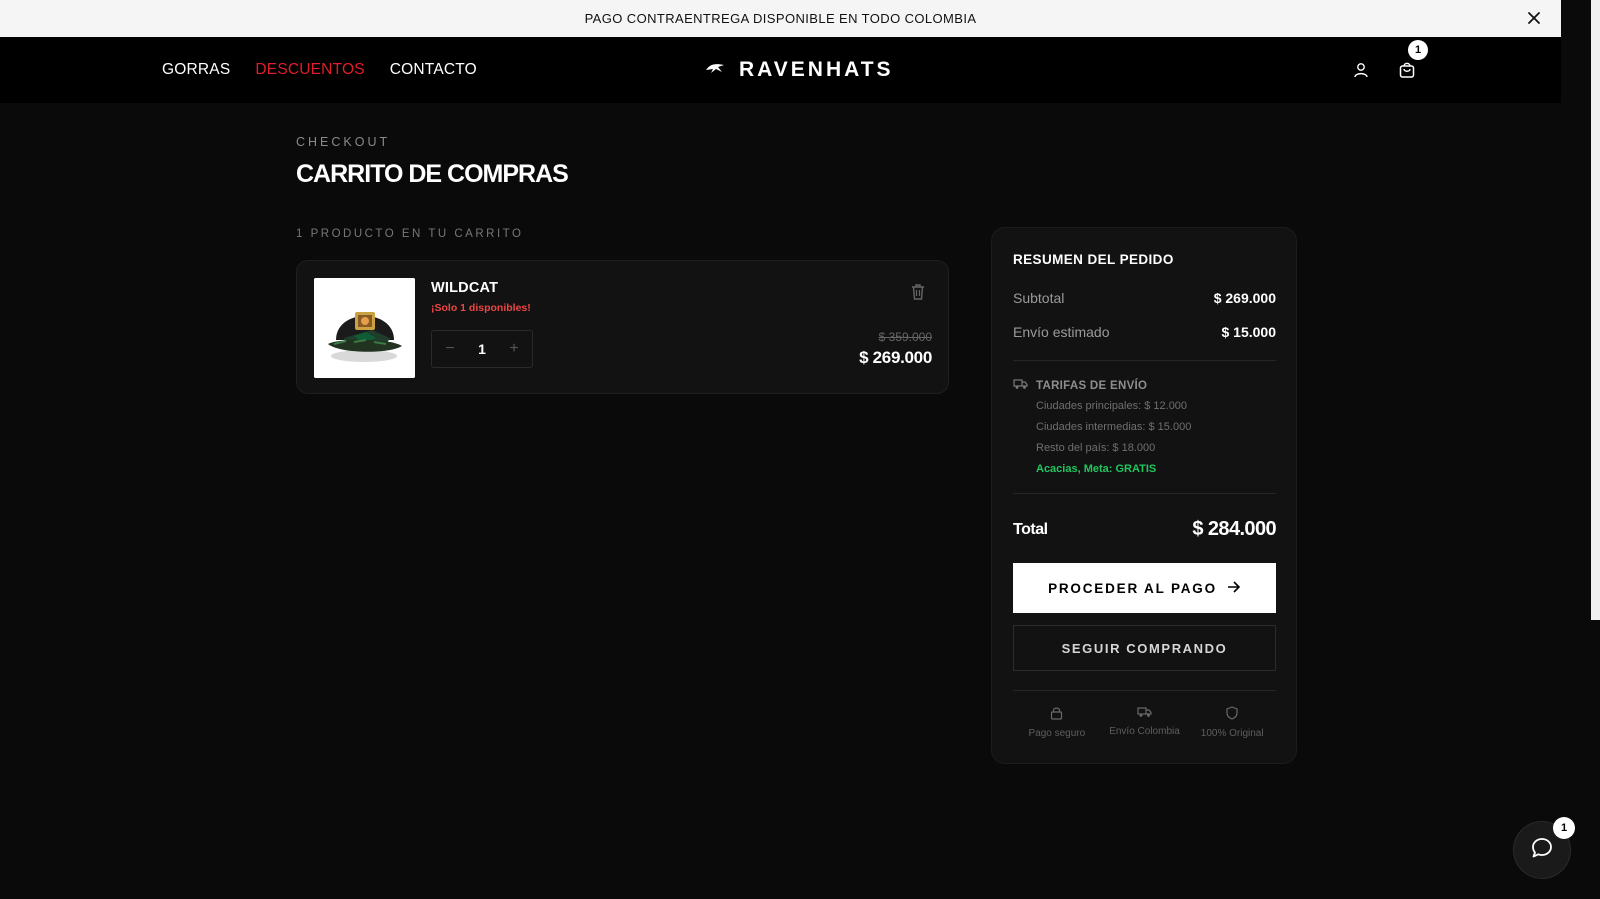 The image size is (1600, 899). What do you see at coordinates (1132, 588) in the screenshot?
I see `proceed-button-label: PROCEDER AL PAGO` at bounding box center [1132, 588].